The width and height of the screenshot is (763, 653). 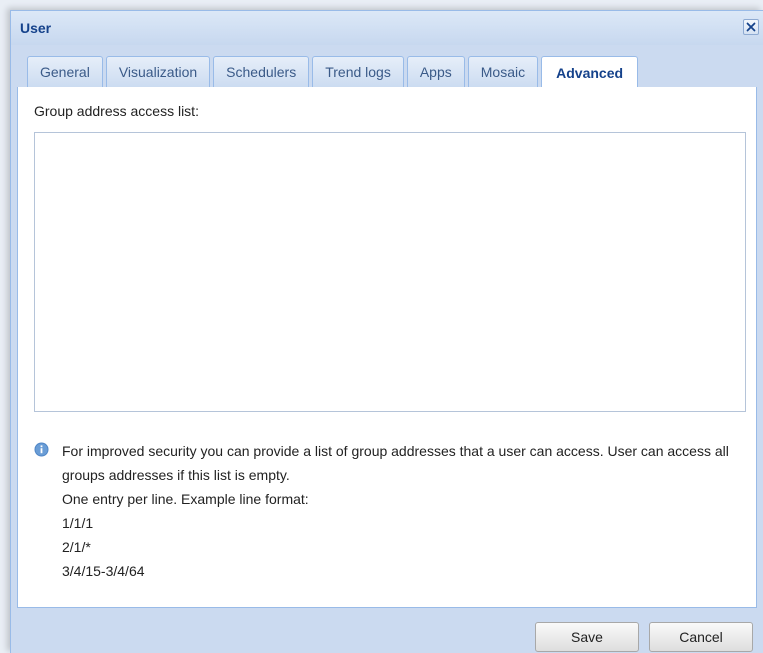 What do you see at coordinates (701, 637) in the screenshot?
I see `cancel-button: Cancel` at bounding box center [701, 637].